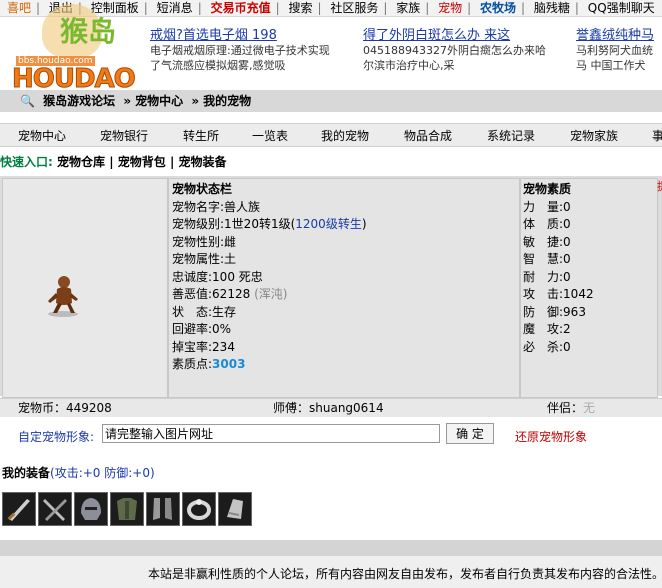  Describe the element at coordinates (328, 224) in the screenshot. I see `rebirth-link: 1200级转生` at that location.